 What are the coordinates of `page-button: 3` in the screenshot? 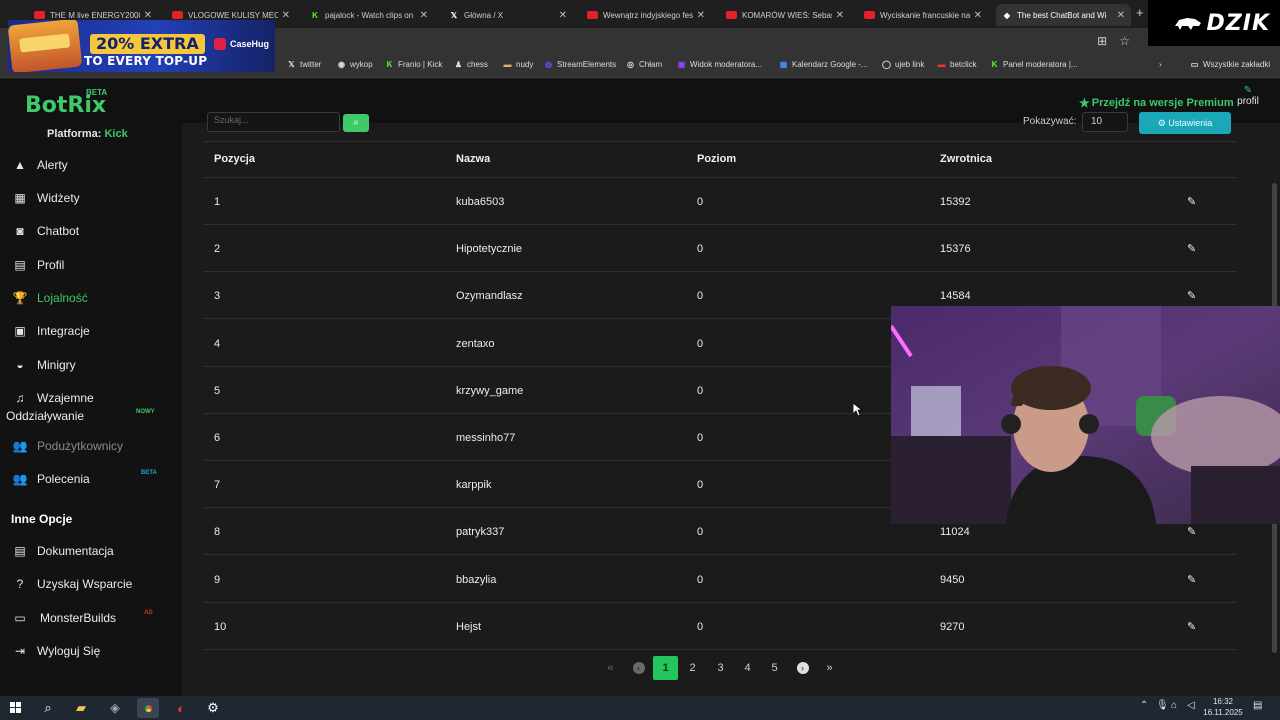 It's located at (720, 668).